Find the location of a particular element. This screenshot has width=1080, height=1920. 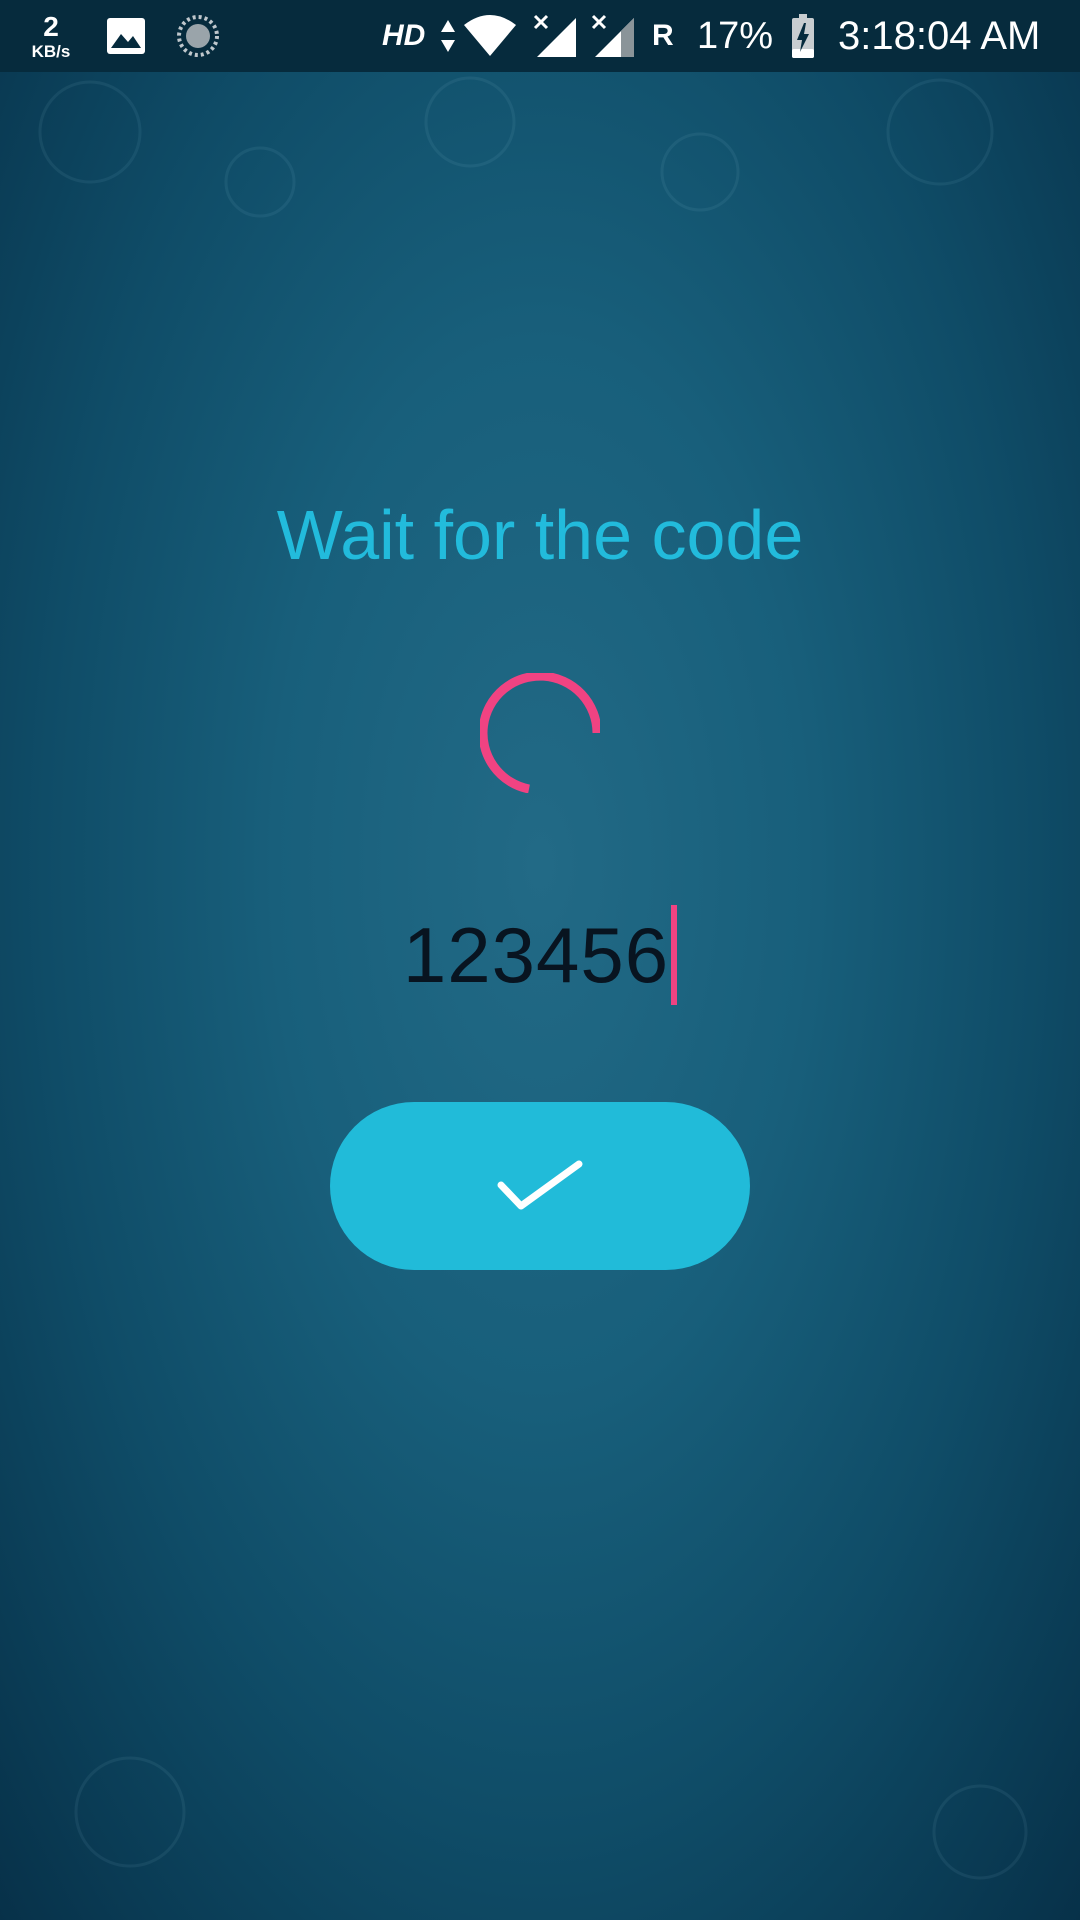

submit-code-button is located at coordinates (540, 1186).